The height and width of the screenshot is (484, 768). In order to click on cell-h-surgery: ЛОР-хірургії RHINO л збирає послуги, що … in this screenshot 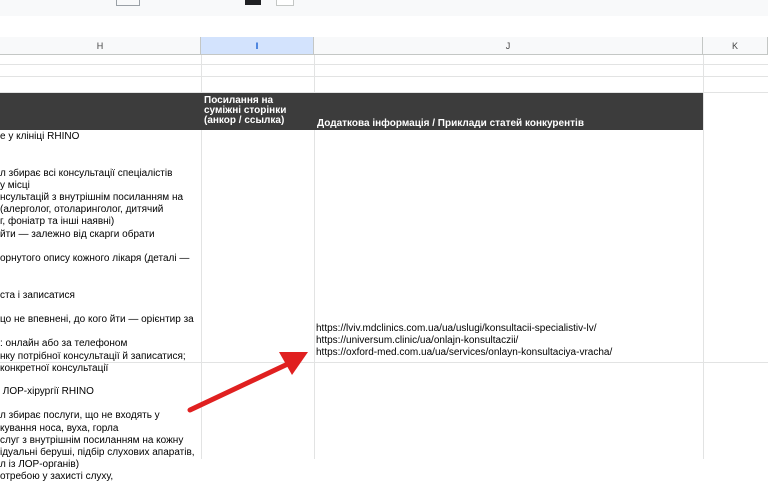, I will do `click(100, 435)`.